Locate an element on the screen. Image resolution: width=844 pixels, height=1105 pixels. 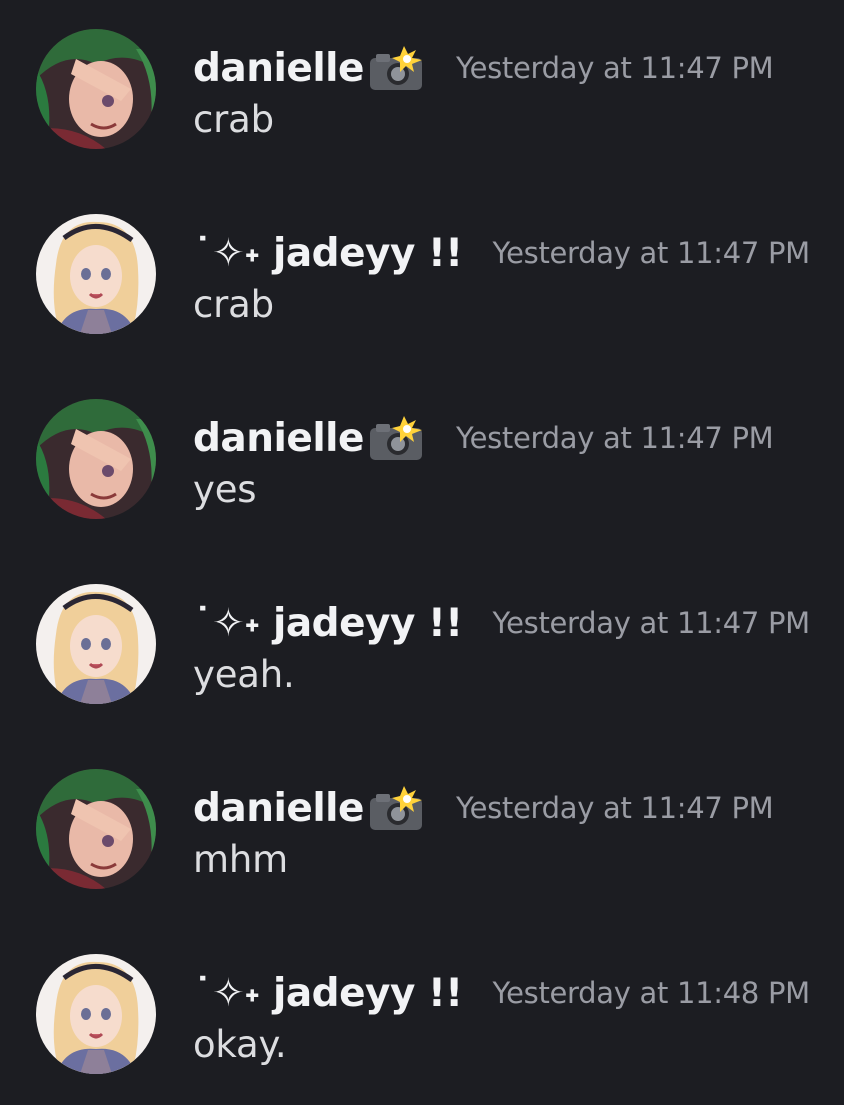
message-item: danielle Yesterday at 11:47 PM mhm is located at coordinates (422, 815).